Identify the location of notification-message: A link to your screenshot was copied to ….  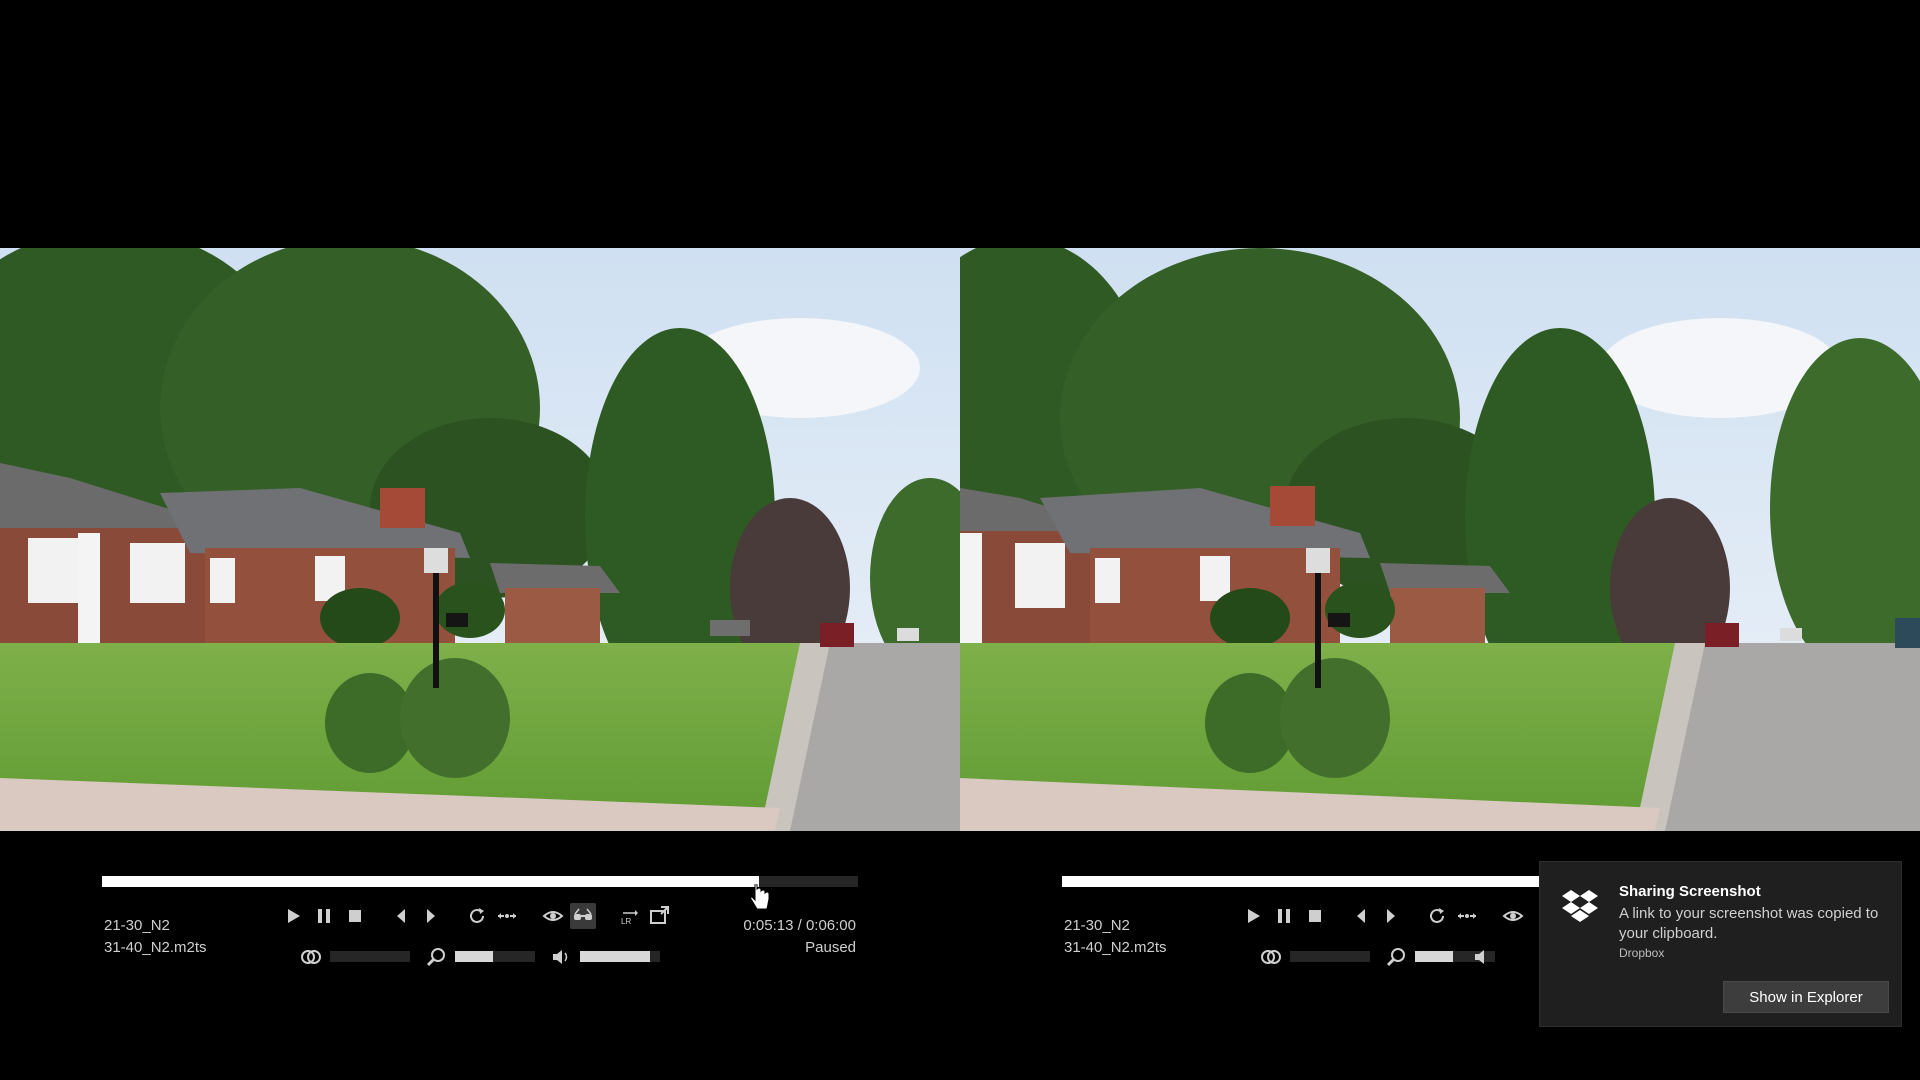
(1749, 923).